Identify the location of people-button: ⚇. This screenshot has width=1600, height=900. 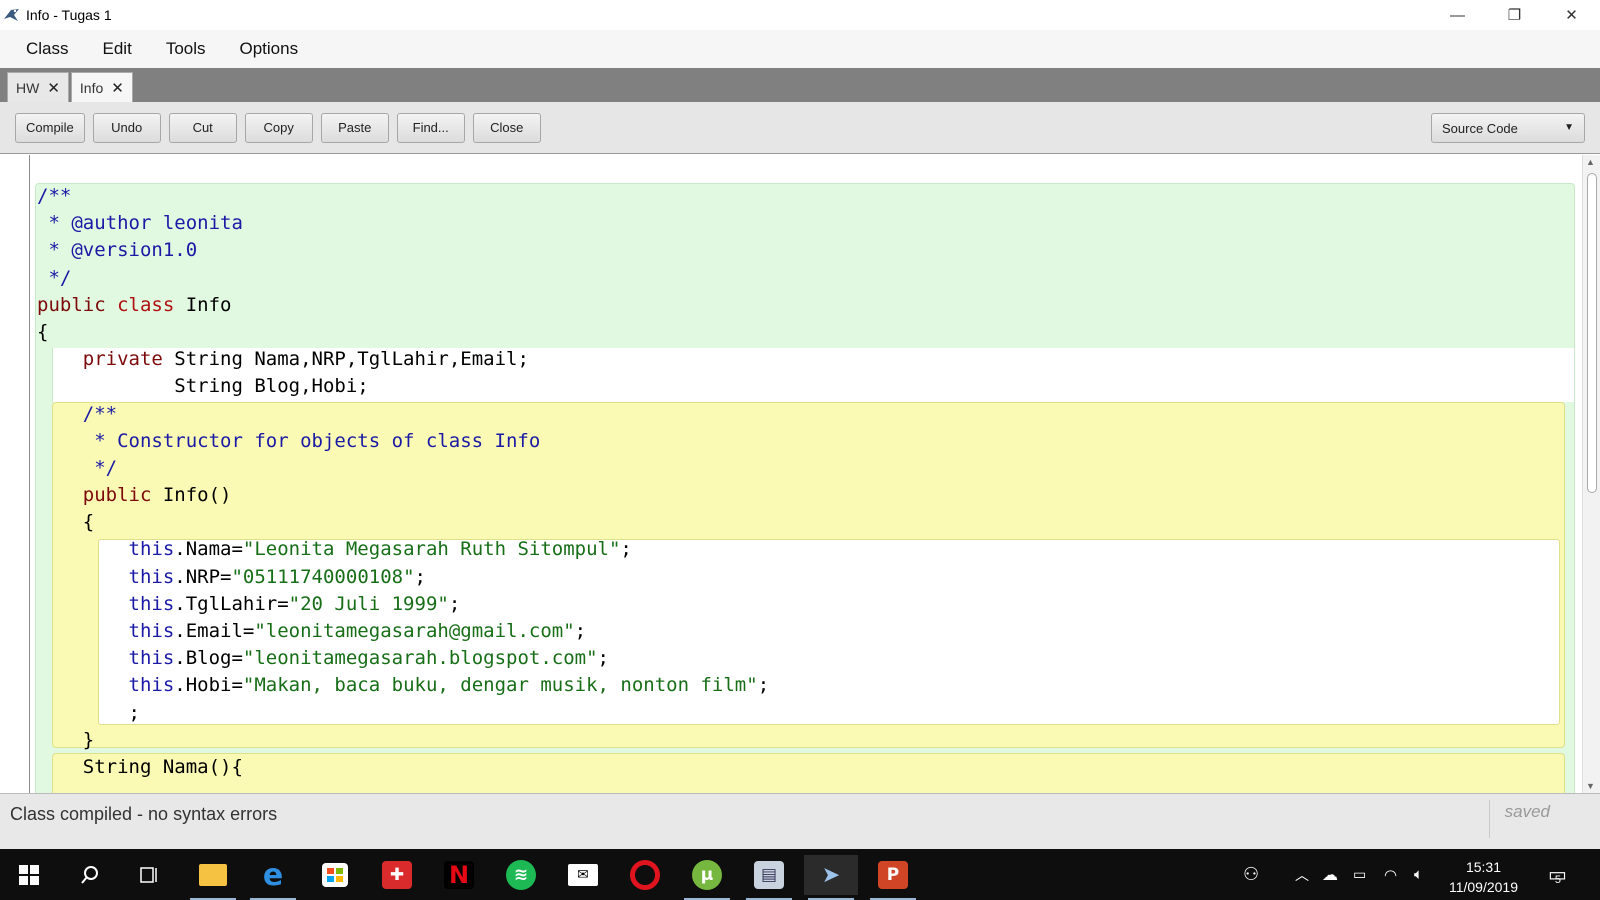
(1251, 874).